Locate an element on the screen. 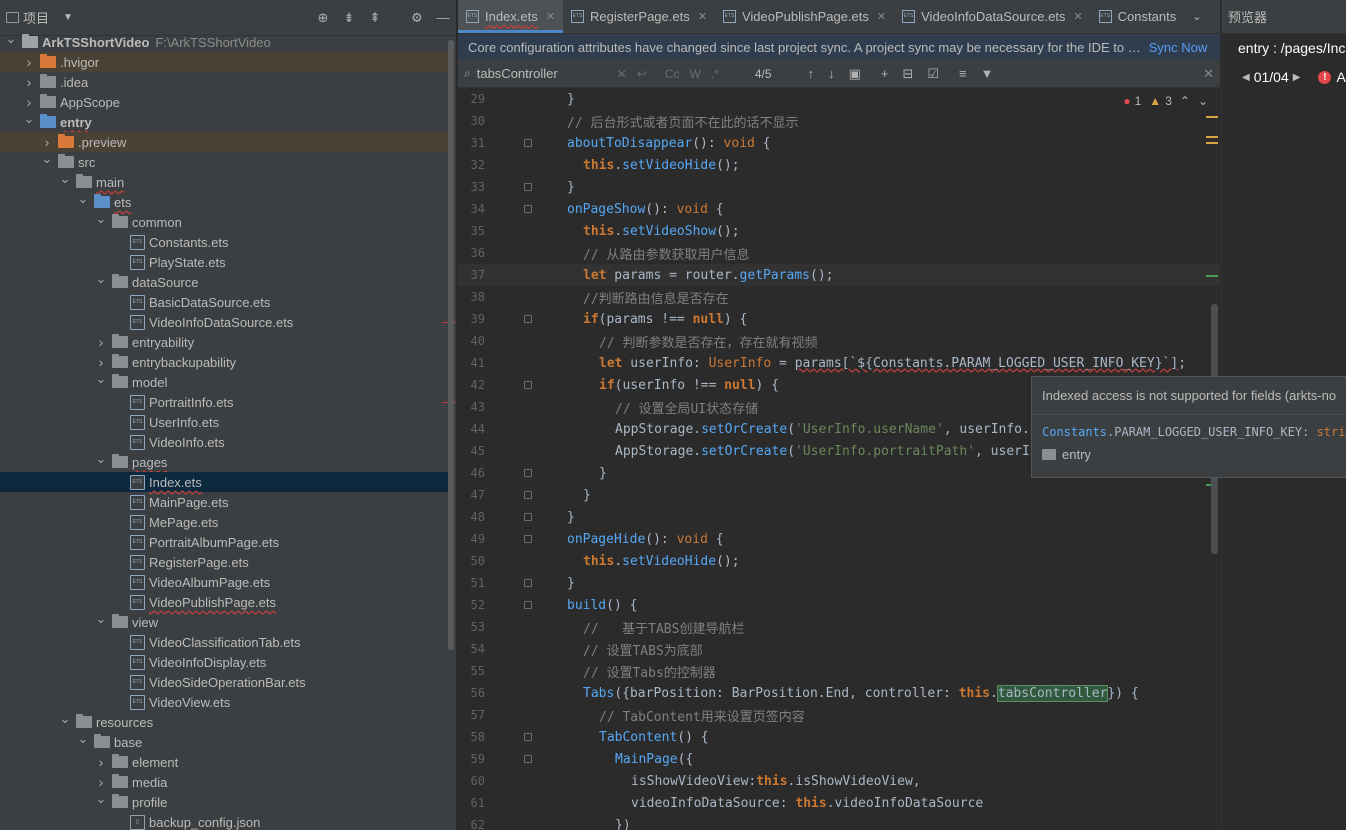 This screenshot has width=1346, height=830. tree-folder-item: ⌄ common is located at coordinates (224, 221).